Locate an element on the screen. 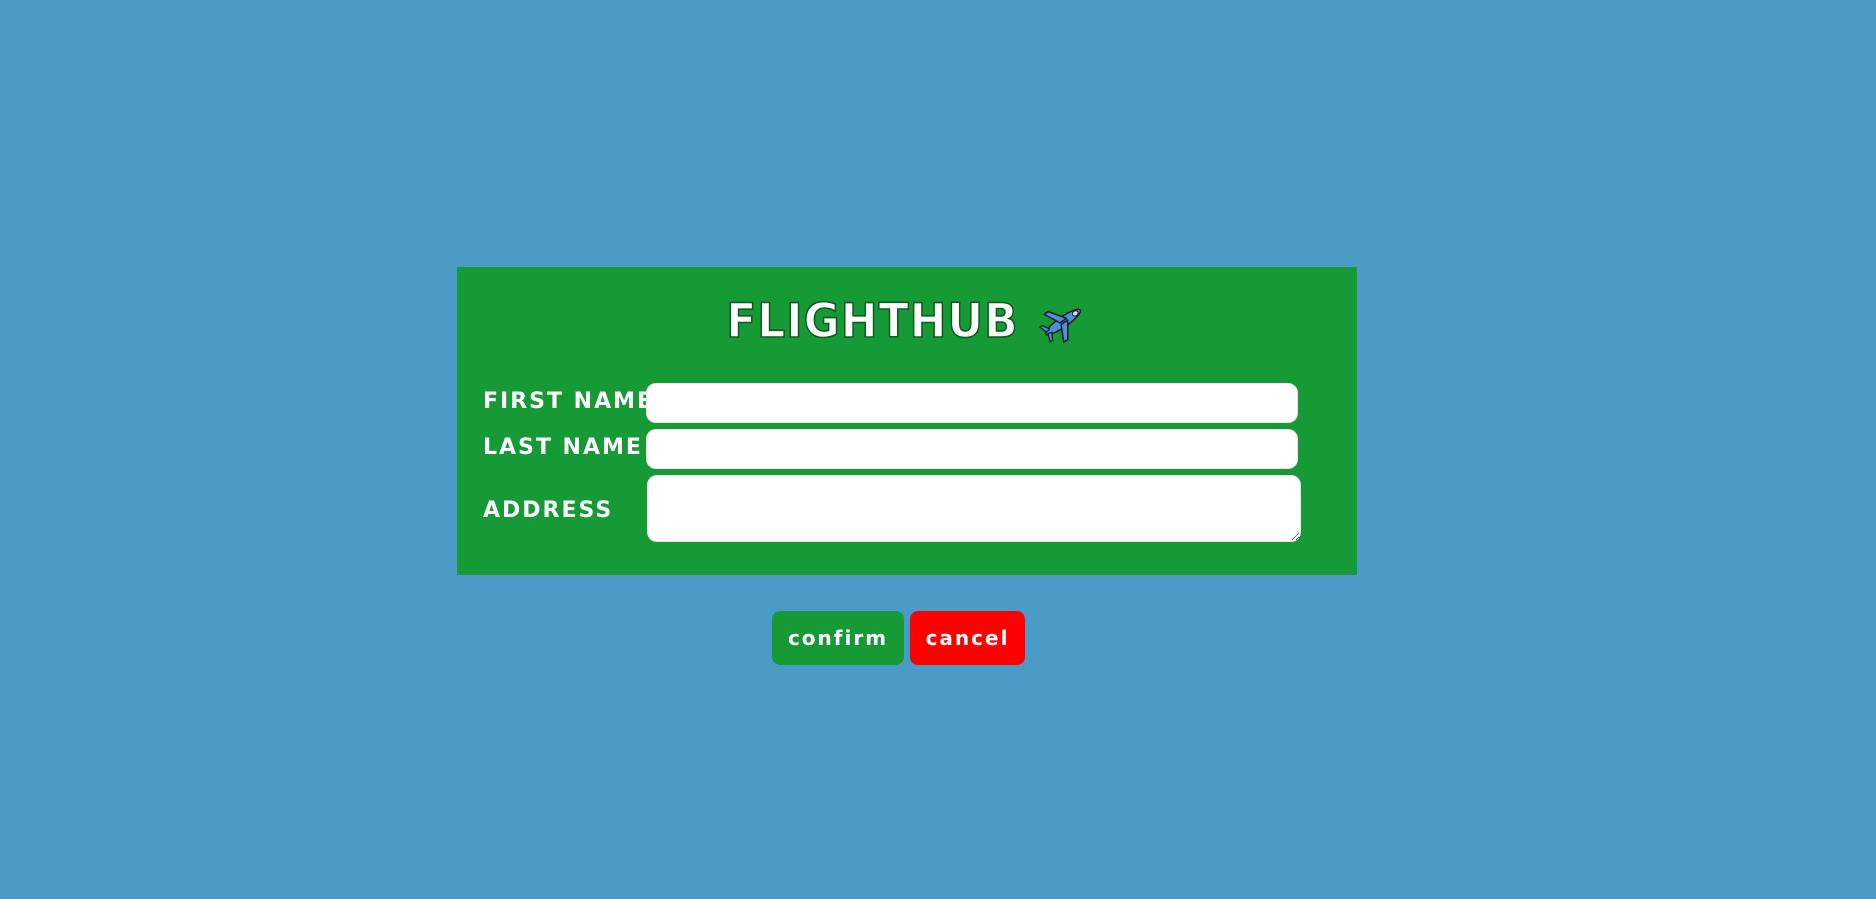 The image size is (1876, 899). cancel-button: cancel is located at coordinates (967, 638).